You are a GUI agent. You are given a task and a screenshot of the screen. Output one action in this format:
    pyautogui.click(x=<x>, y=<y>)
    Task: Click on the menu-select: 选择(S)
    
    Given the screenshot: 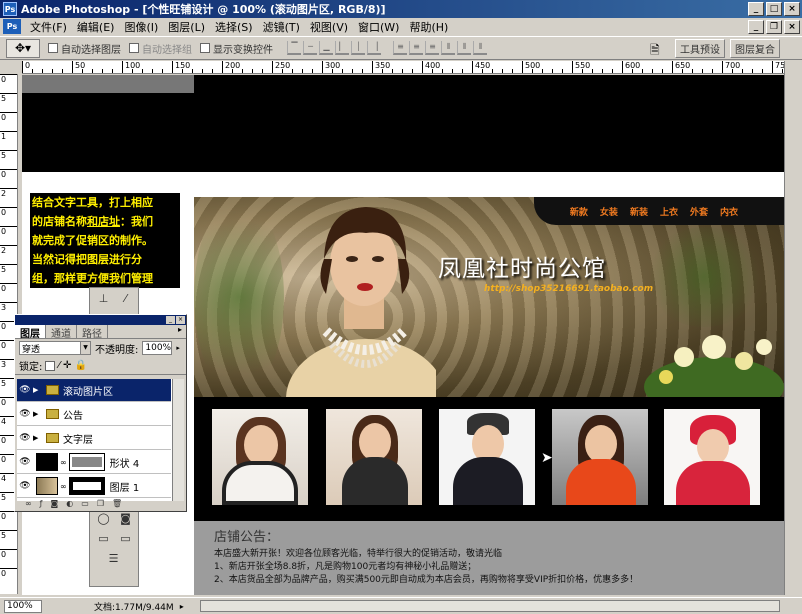 What is the action you would take?
    pyautogui.click(x=234, y=27)
    